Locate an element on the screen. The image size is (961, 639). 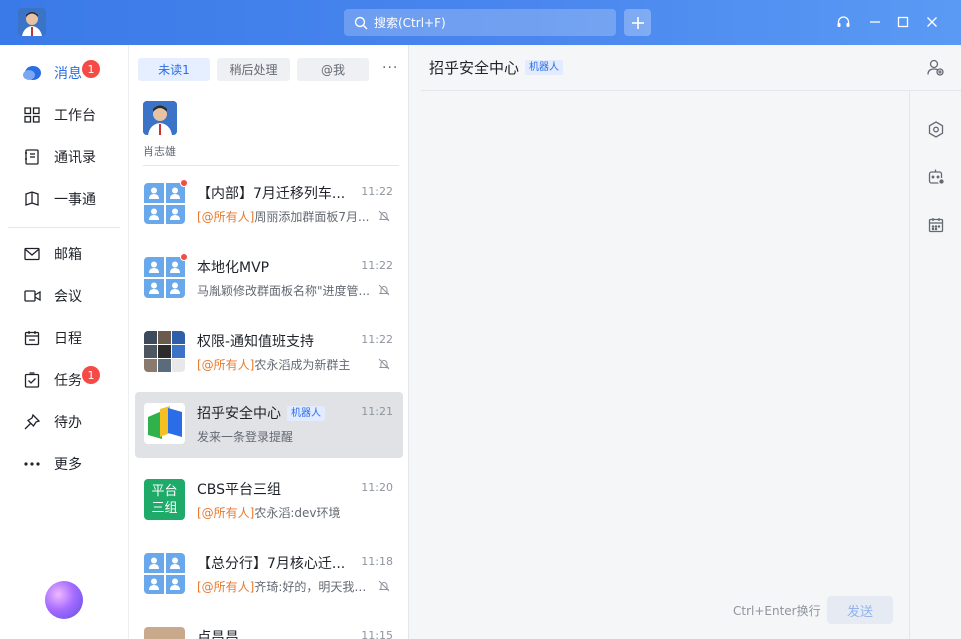
conversation-time: 11:18 is located at coordinates (377, 561).